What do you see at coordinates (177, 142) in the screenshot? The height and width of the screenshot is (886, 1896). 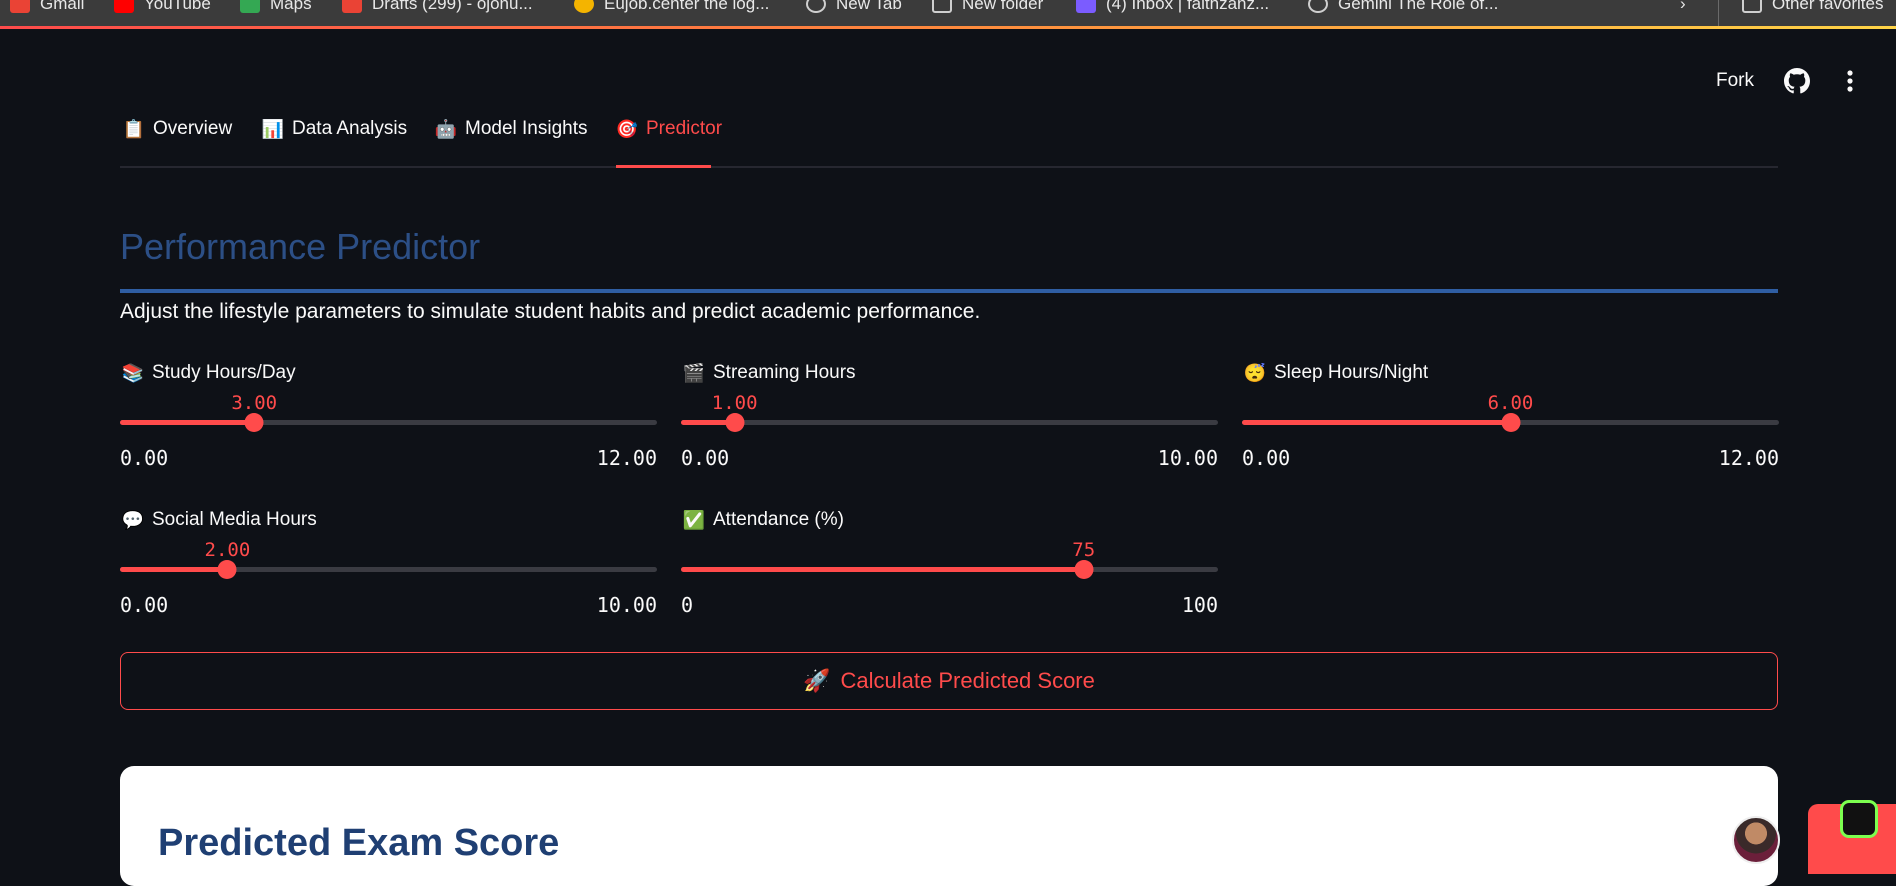 I see `tab-overview: 📋 Overview` at bounding box center [177, 142].